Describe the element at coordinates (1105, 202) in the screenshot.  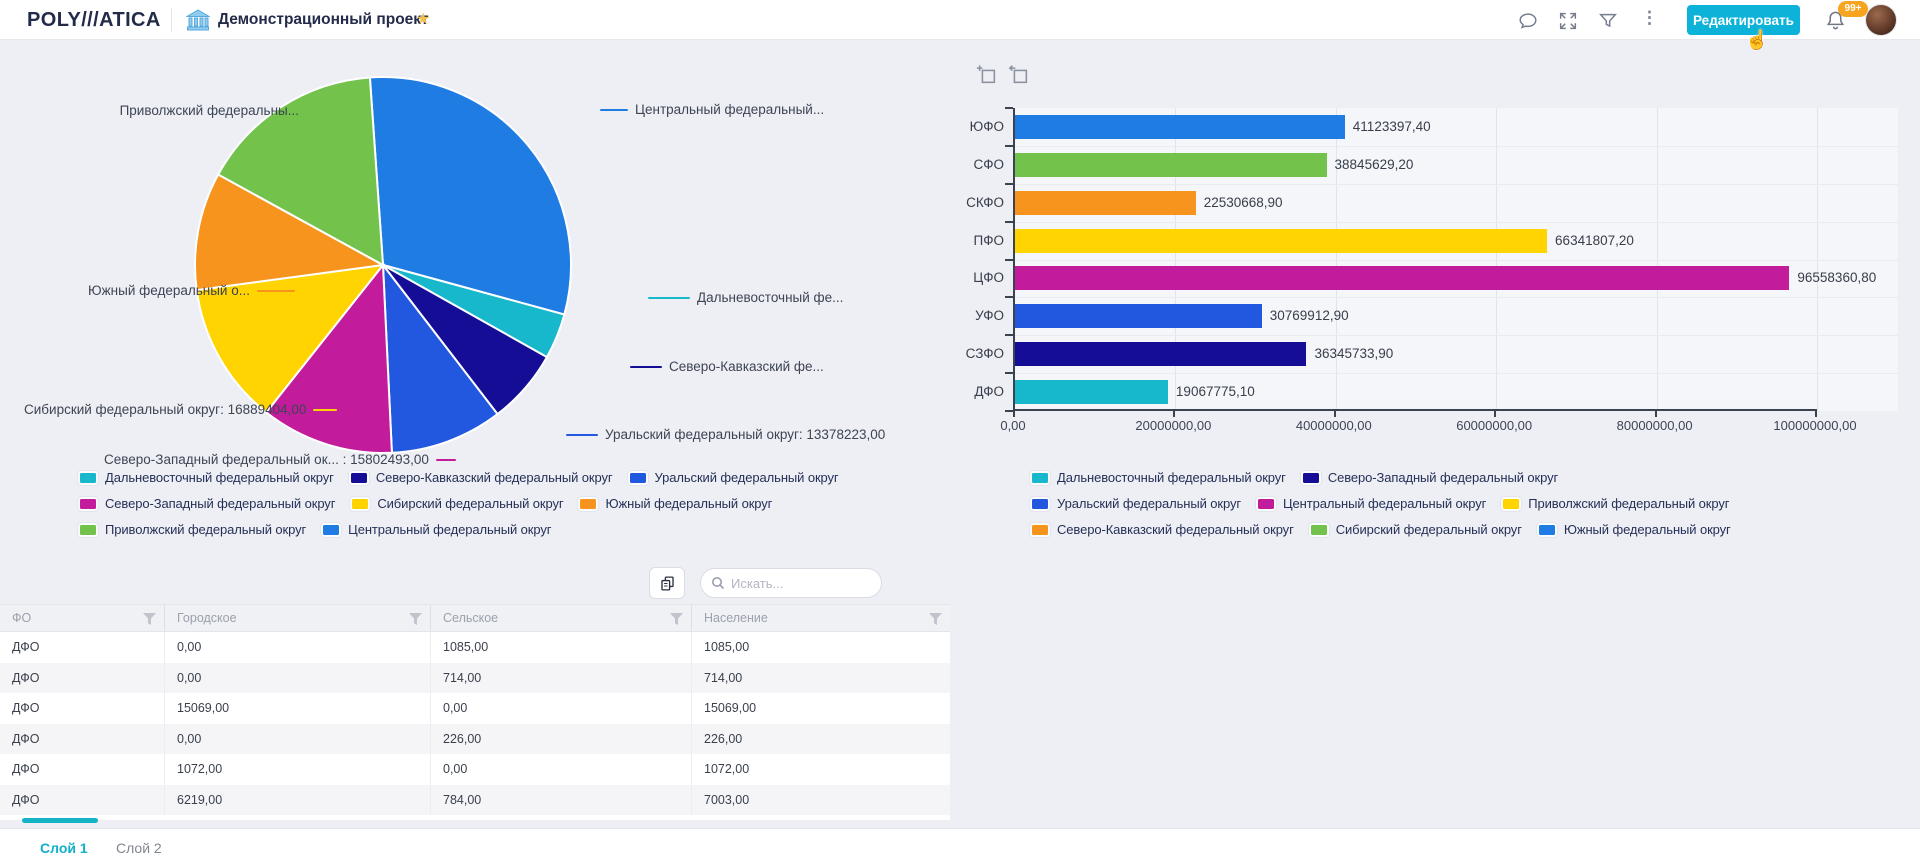
I see `bar-СКФО` at that location.